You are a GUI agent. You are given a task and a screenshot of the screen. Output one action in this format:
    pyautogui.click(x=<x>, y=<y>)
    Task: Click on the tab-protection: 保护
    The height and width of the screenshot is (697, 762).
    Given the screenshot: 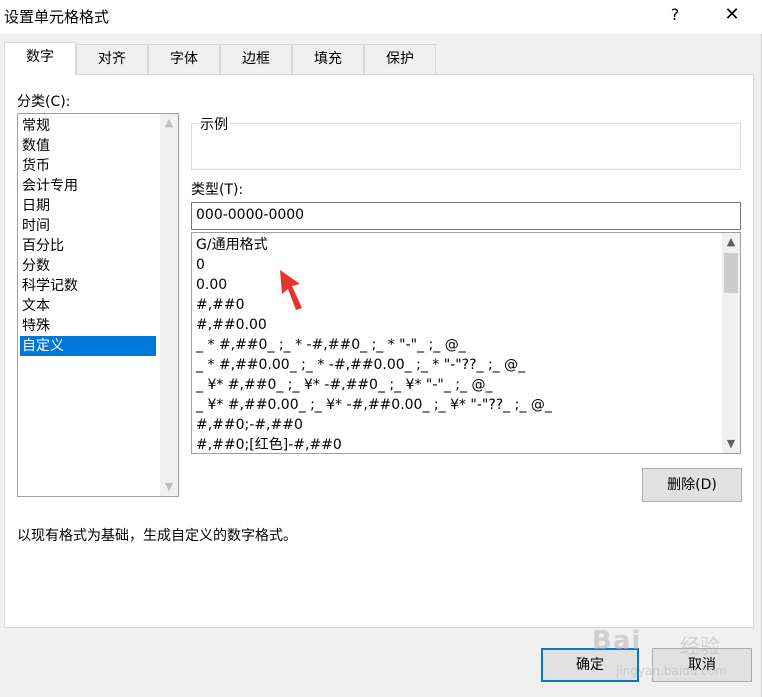 What is the action you would take?
    pyautogui.click(x=400, y=59)
    